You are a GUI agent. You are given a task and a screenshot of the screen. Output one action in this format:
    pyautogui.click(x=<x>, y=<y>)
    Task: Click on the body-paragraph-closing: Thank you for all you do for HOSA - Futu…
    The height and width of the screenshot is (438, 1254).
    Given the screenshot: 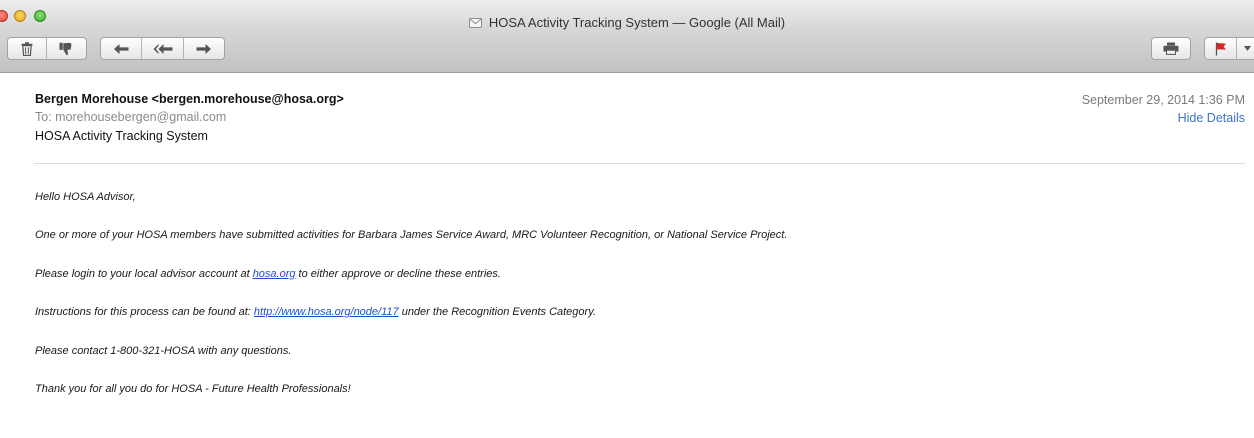 What is the action you would take?
    pyautogui.click(x=193, y=388)
    